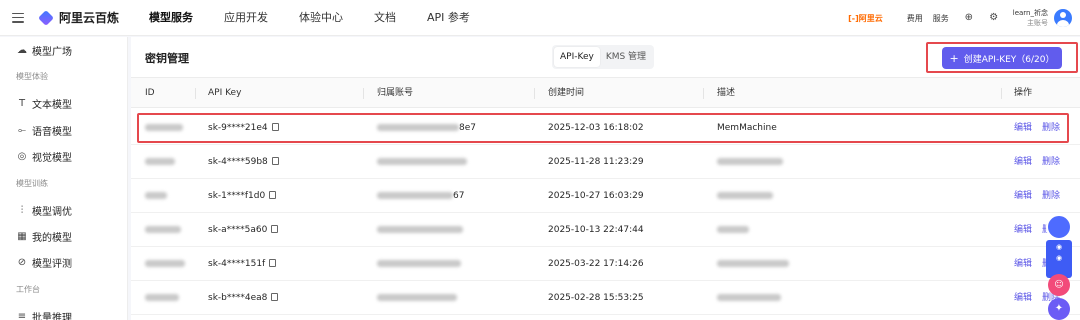  What do you see at coordinates (994, 18) in the screenshot?
I see `gear-icon: ⚙` at bounding box center [994, 18].